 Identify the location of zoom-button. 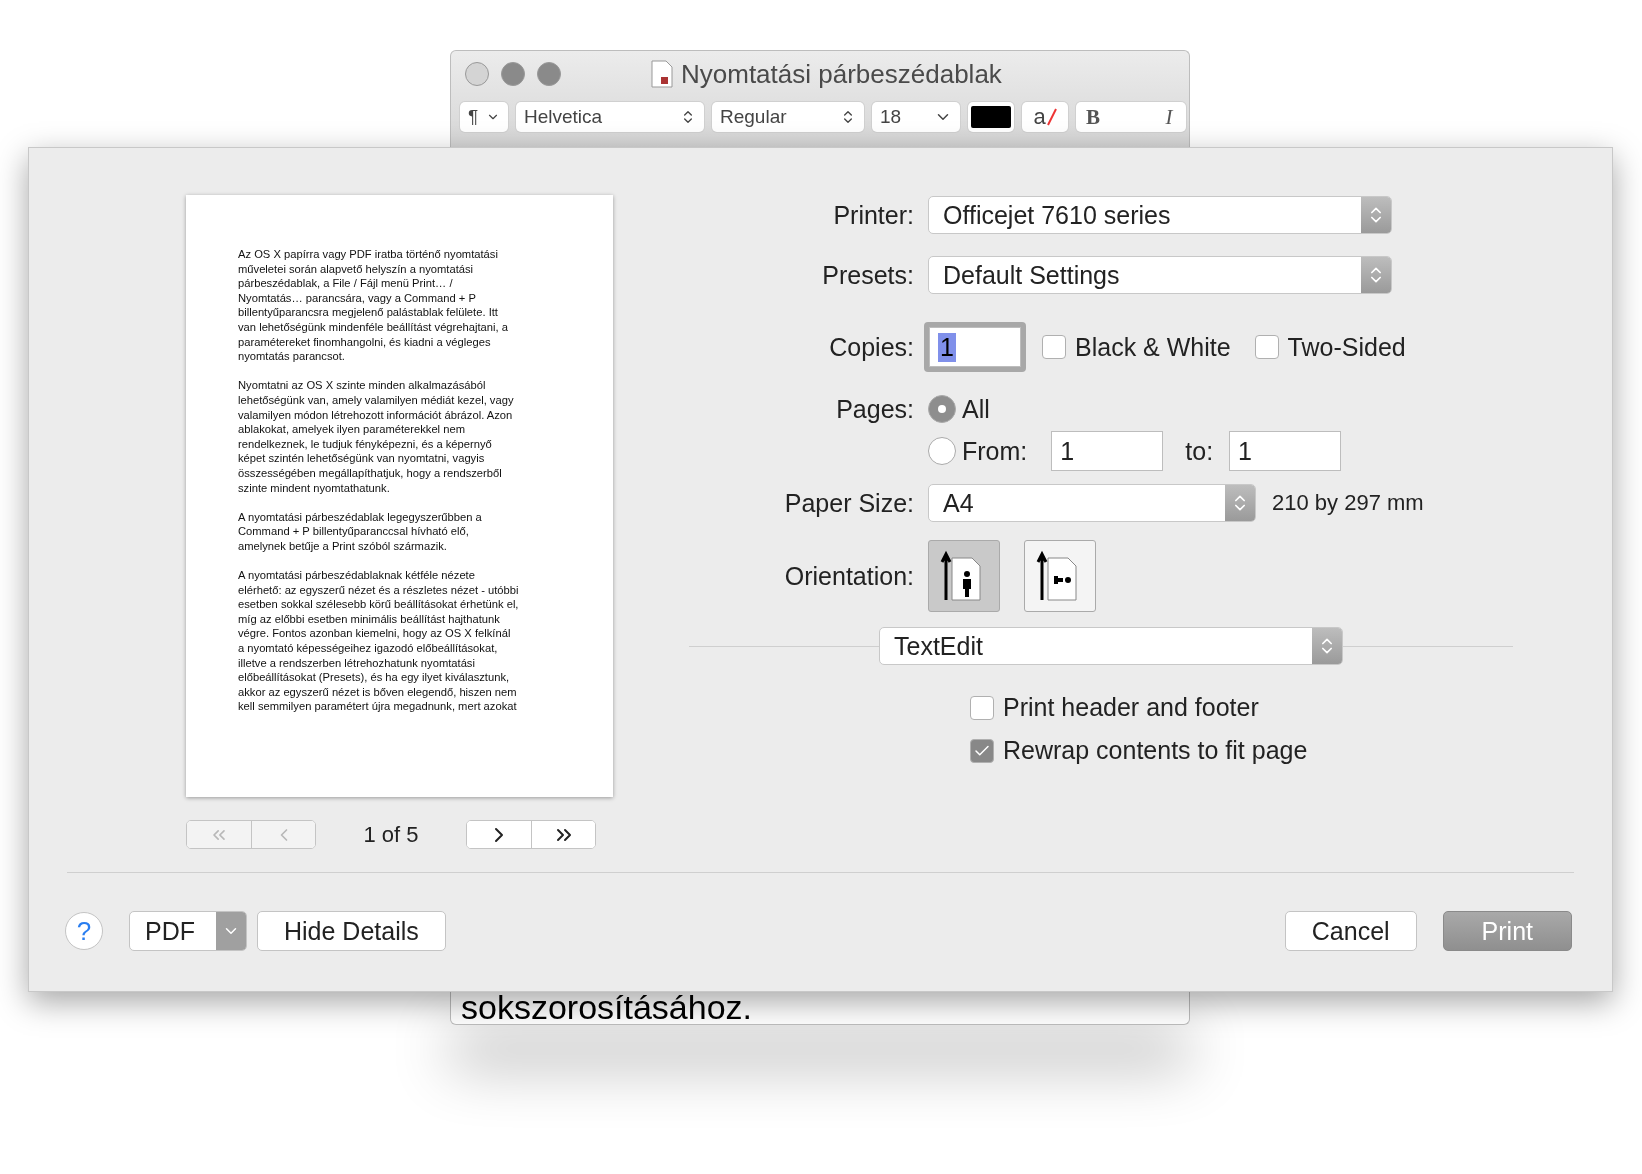
(549, 74).